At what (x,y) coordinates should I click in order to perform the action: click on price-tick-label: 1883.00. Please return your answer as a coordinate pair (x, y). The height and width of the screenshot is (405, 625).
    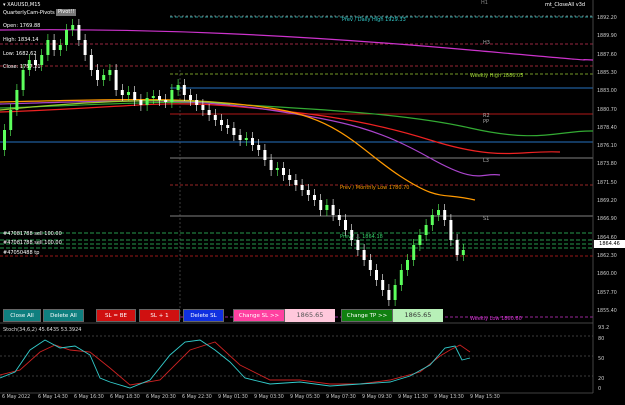
    Looking at the image, I should click on (607, 92).